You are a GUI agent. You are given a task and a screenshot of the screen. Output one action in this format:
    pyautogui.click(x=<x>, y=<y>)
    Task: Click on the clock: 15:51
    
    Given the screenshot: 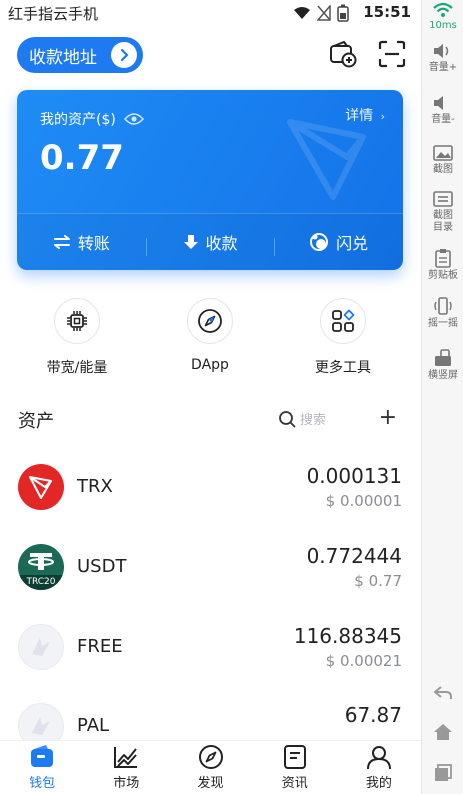 What is the action you would take?
    pyautogui.click(x=387, y=12)
    